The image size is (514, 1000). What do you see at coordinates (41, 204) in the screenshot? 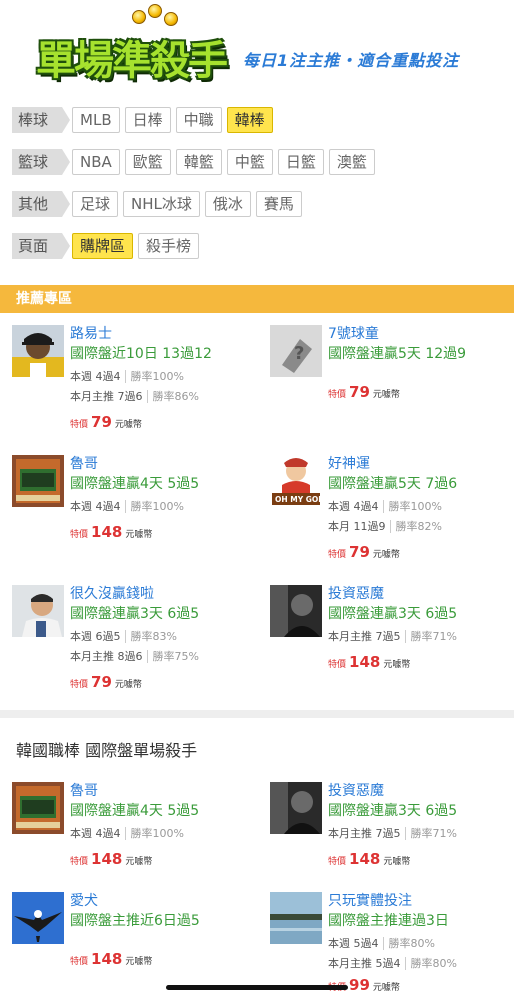
I see `category-label: 其他` at bounding box center [41, 204].